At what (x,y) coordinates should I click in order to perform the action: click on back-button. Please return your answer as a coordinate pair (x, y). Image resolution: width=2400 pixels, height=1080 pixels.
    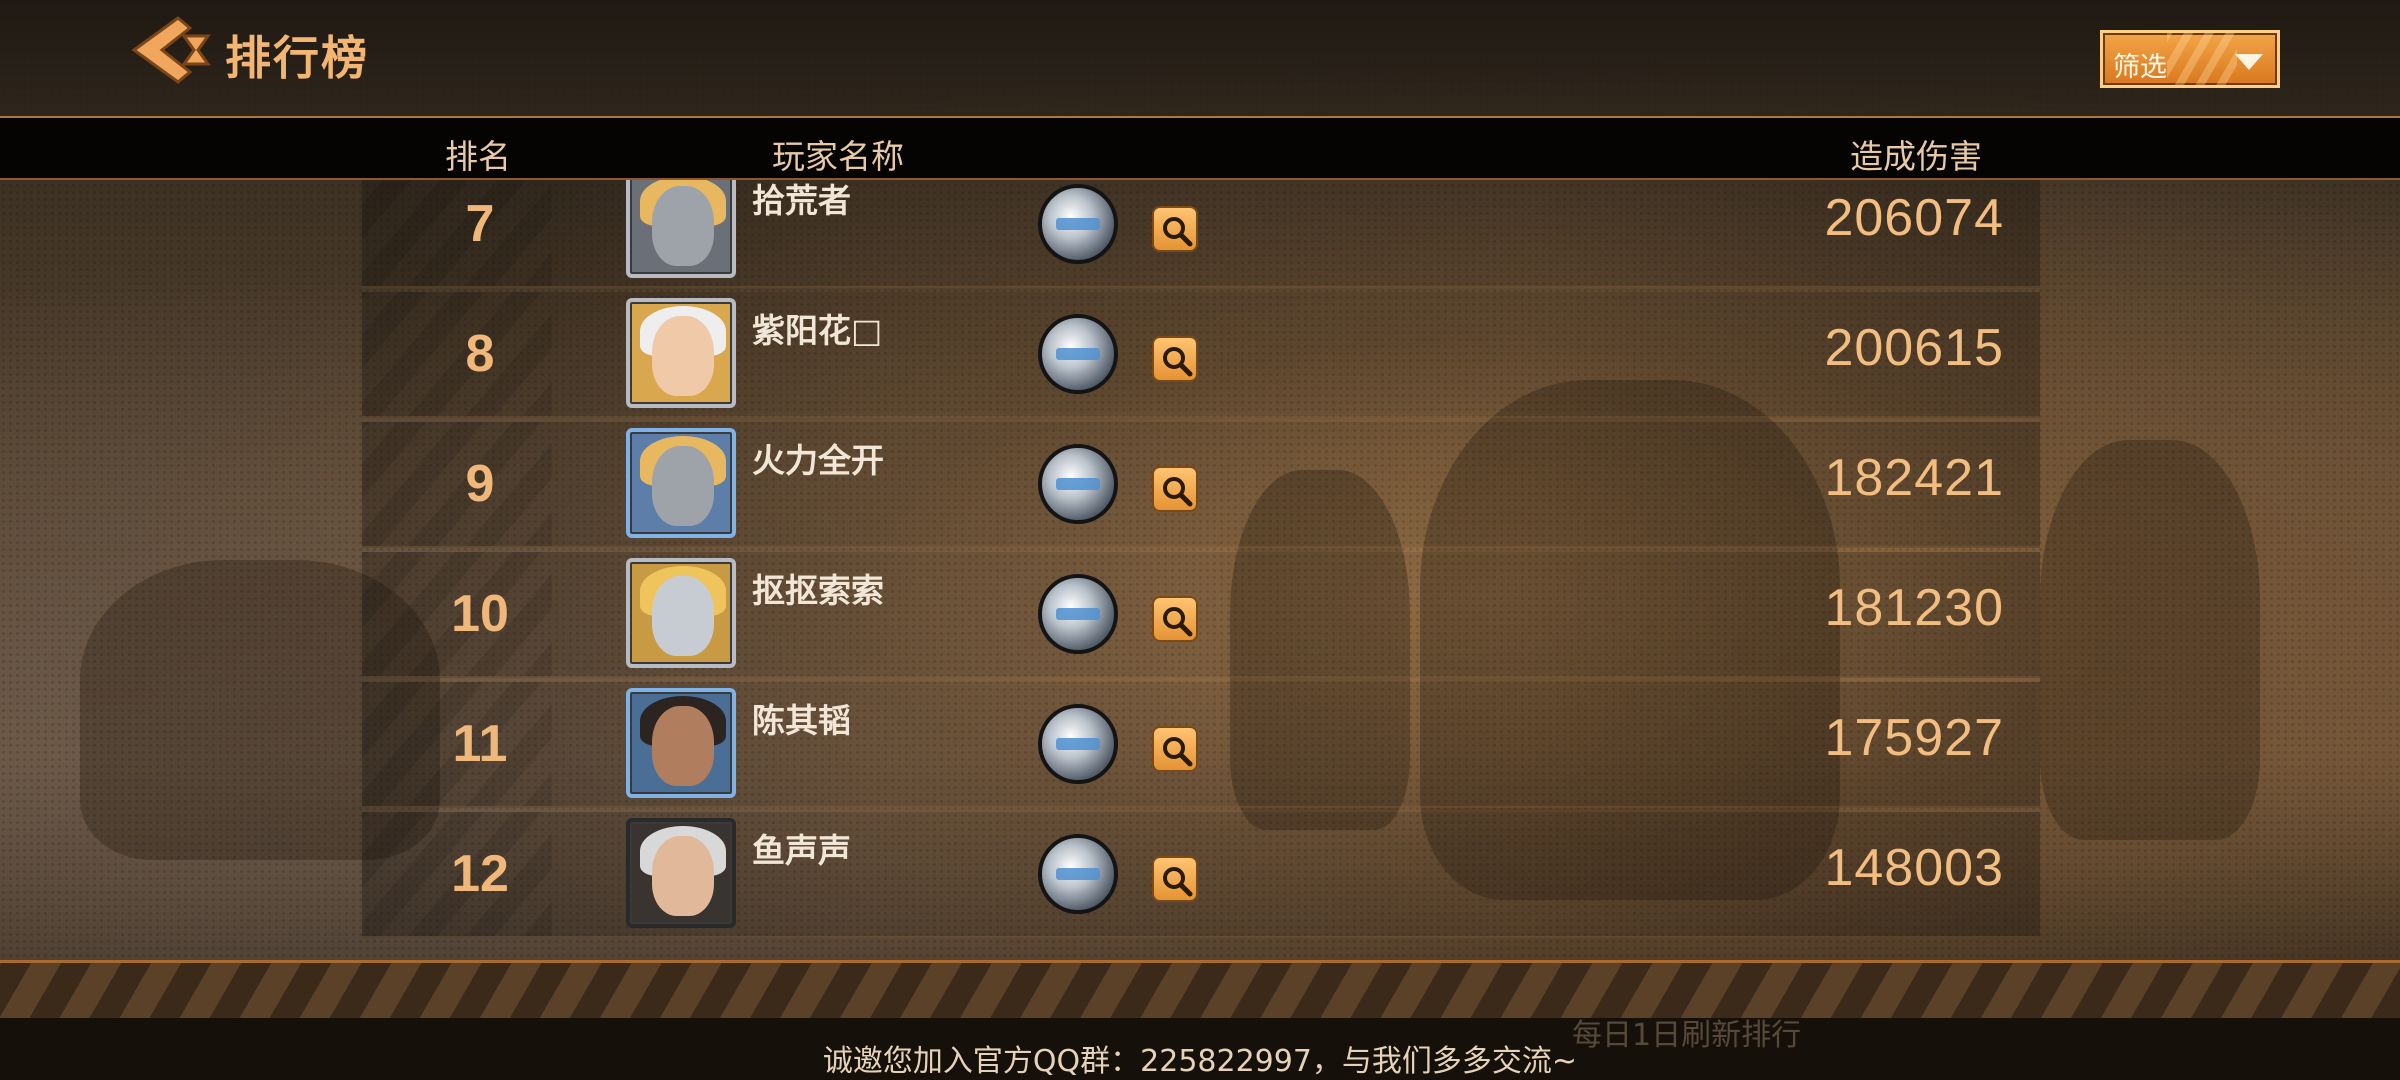
    Looking at the image, I should click on (170, 50).